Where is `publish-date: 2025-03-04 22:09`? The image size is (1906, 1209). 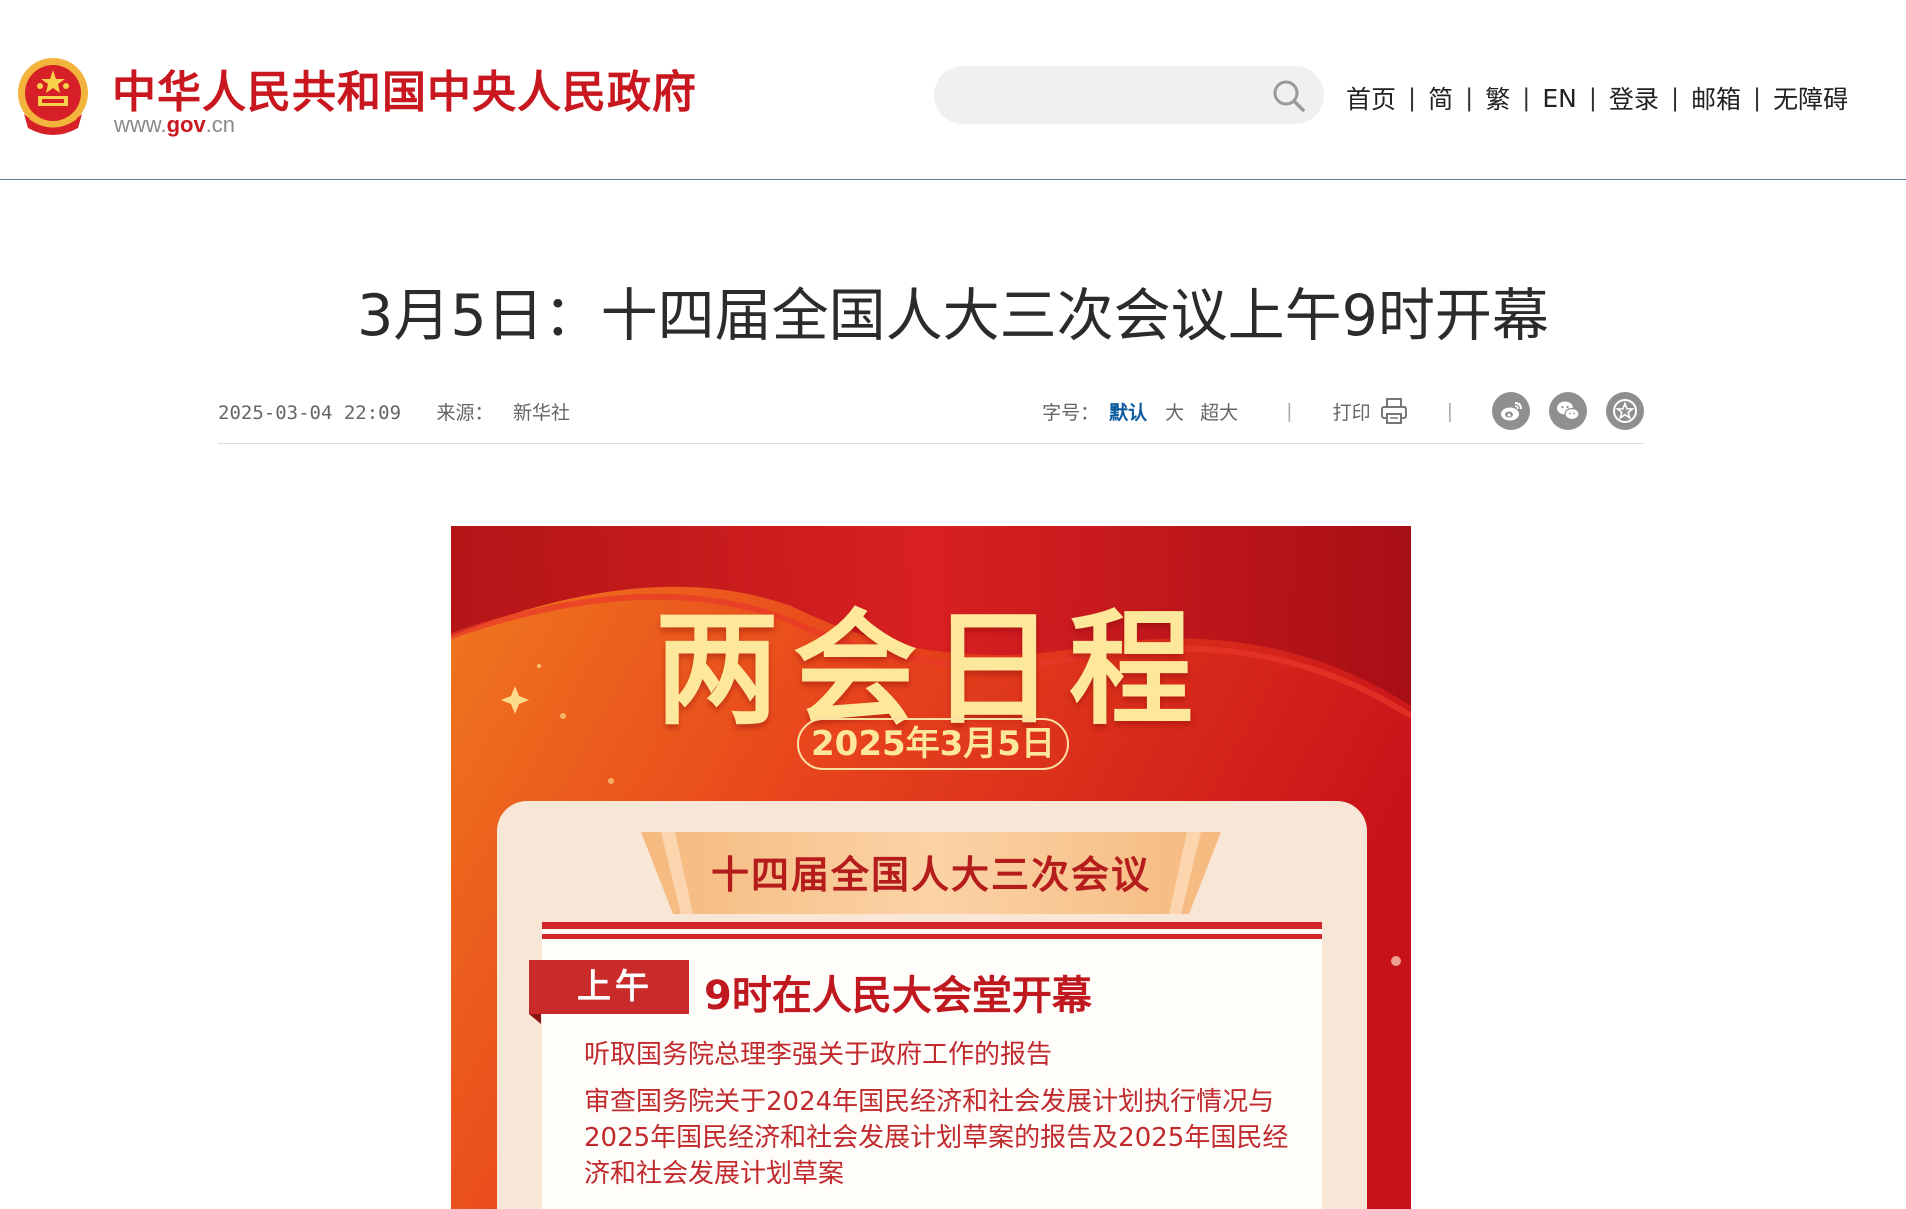
publish-date: 2025-03-04 22:09 is located at coordinates (310, 413).